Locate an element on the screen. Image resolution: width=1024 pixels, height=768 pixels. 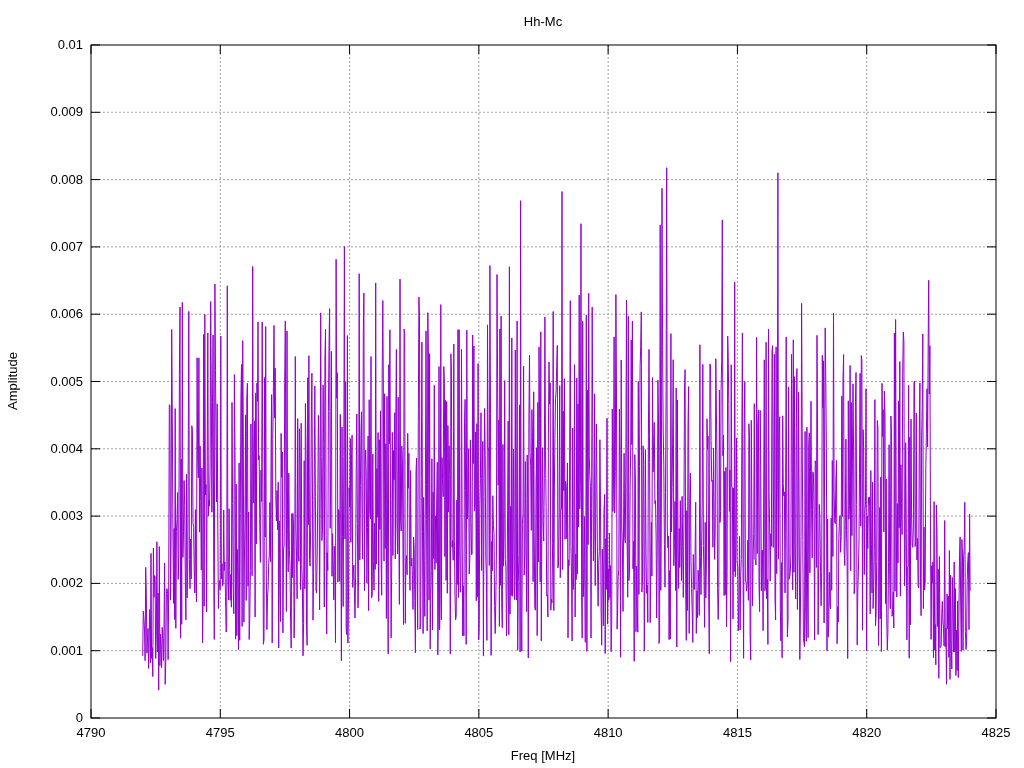
tick-label: 0.008 is located at coordinates (66, 179).